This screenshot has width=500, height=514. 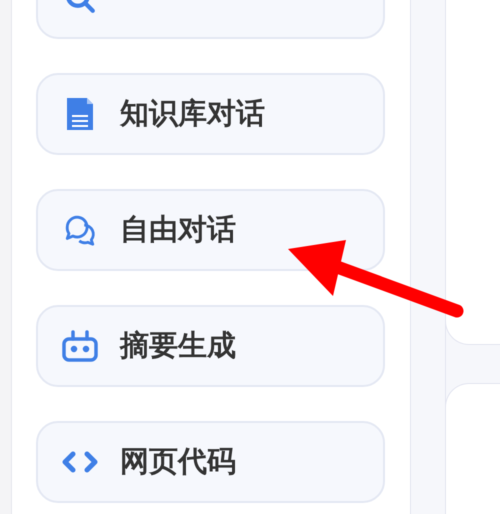 I want to click on item-label: 自由对话, so click(x=178, y=229).